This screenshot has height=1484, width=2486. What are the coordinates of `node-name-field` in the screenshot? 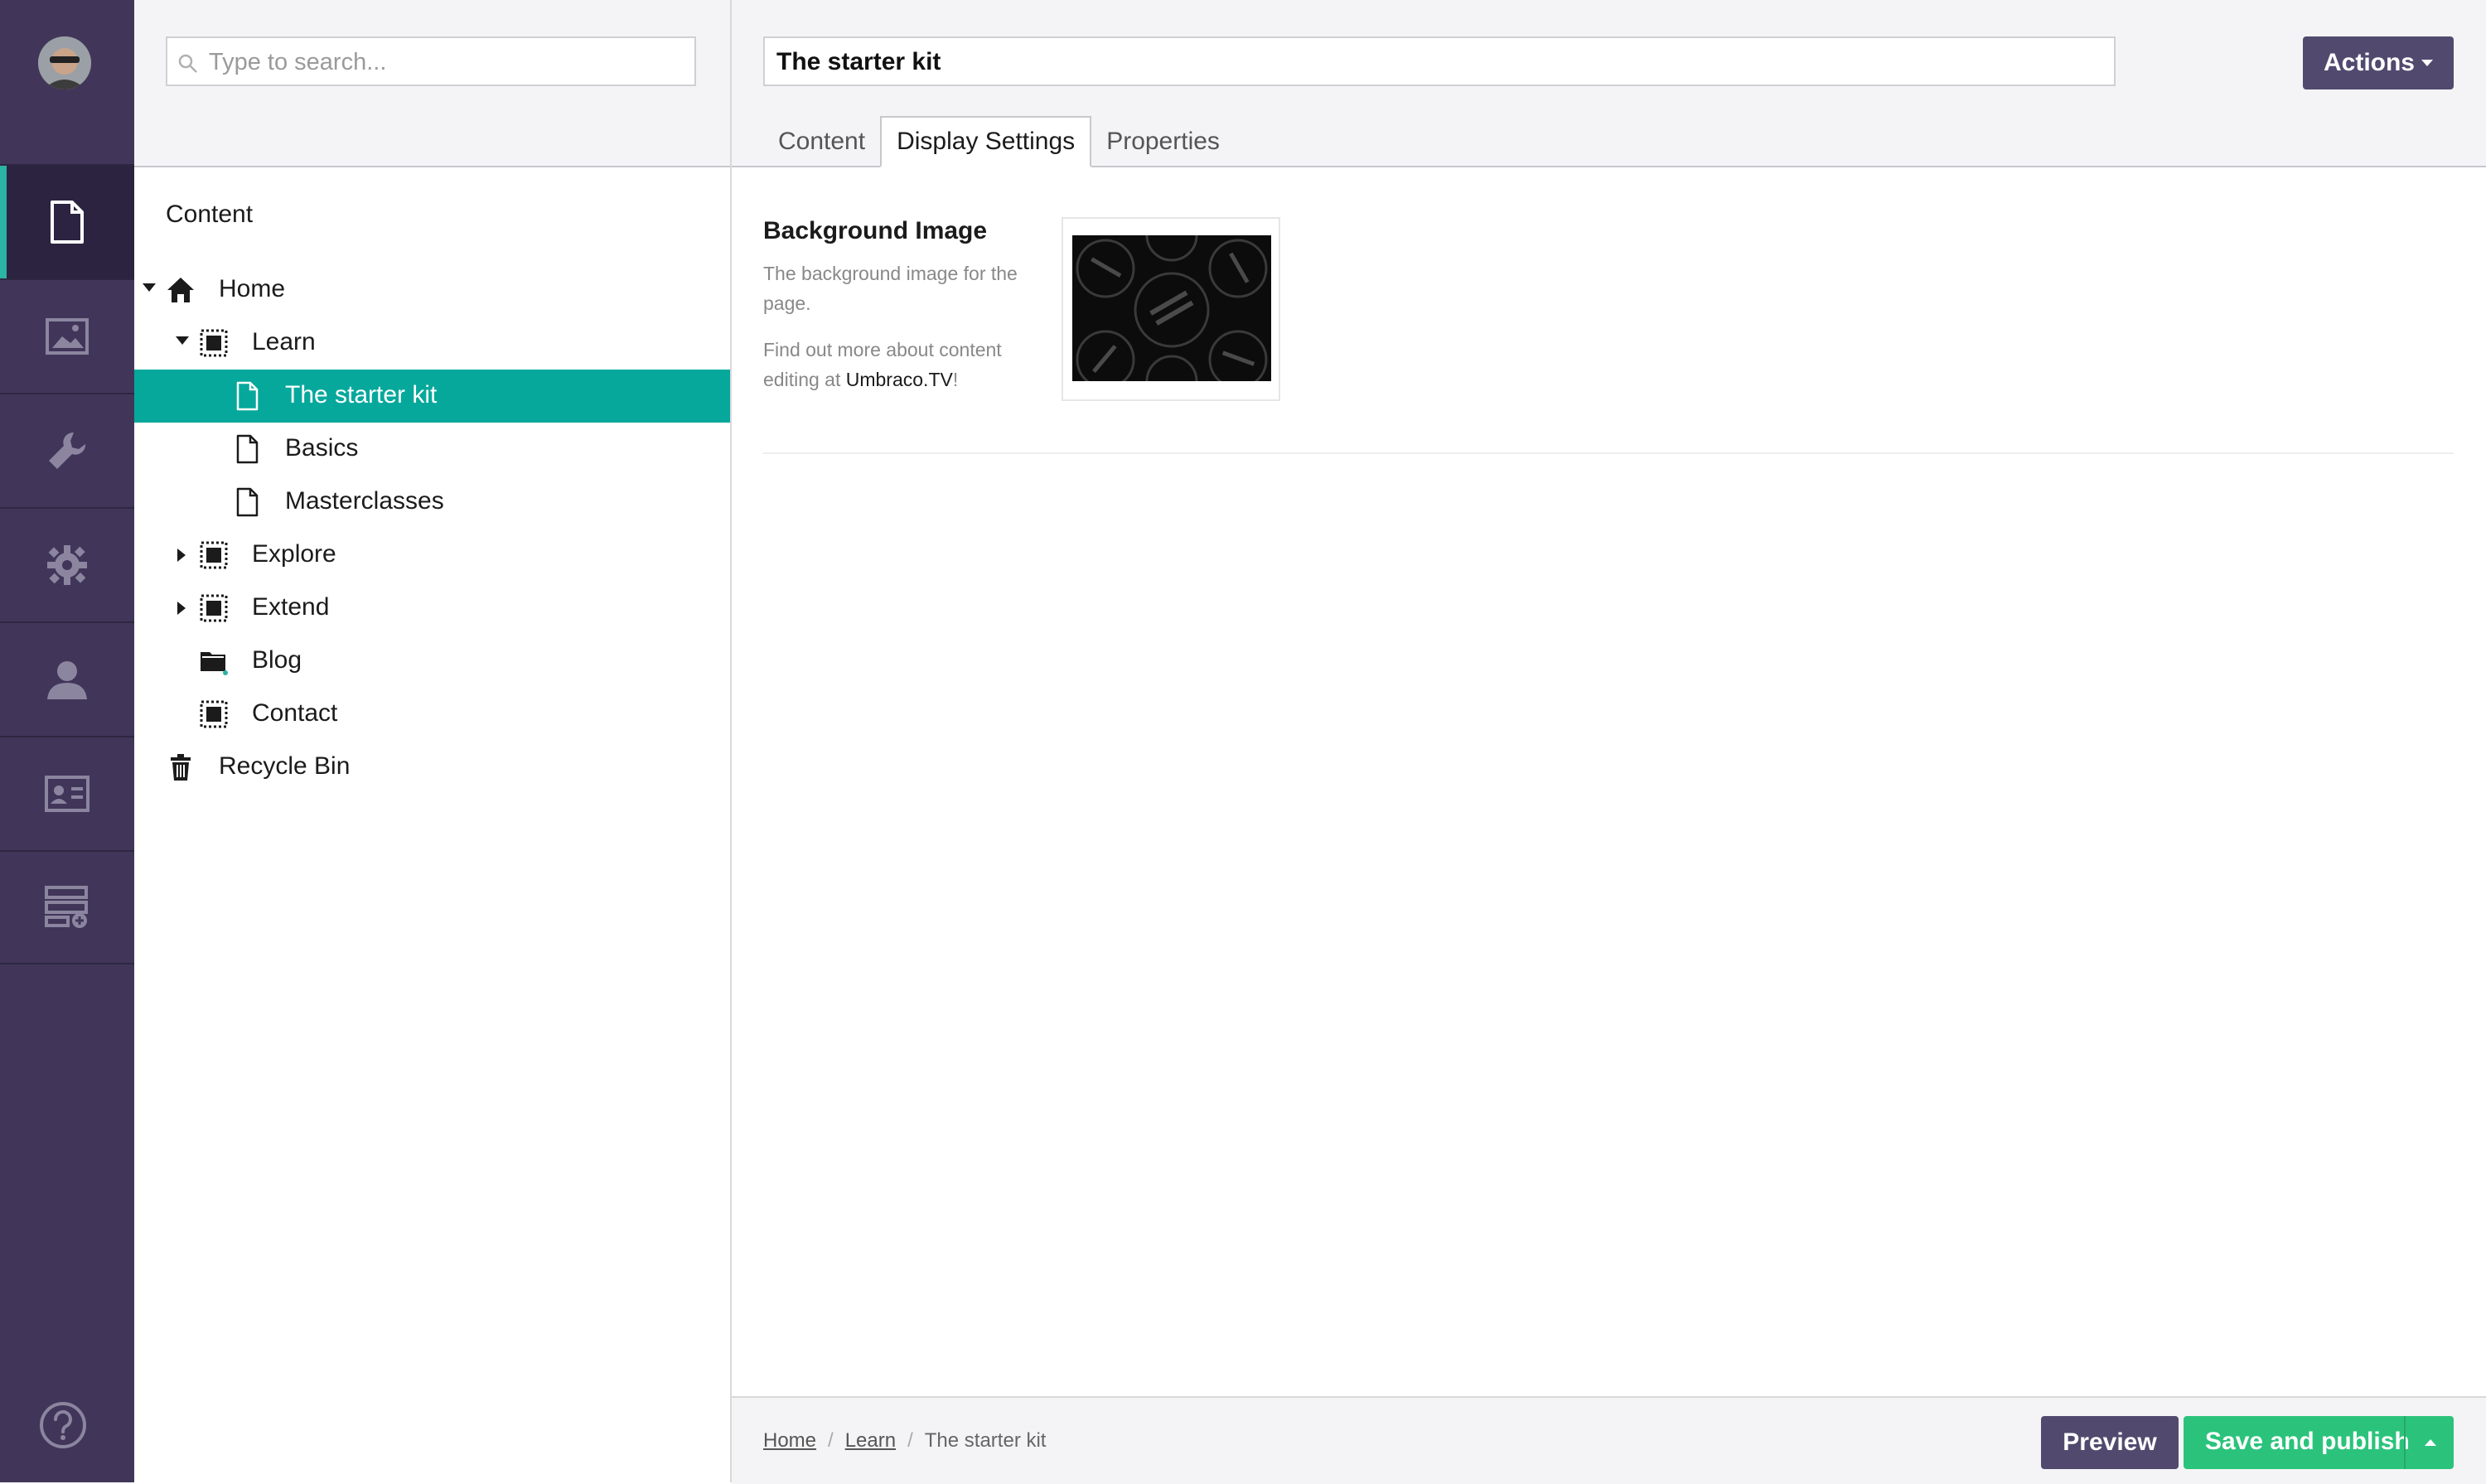 It's located at (1440, 61).